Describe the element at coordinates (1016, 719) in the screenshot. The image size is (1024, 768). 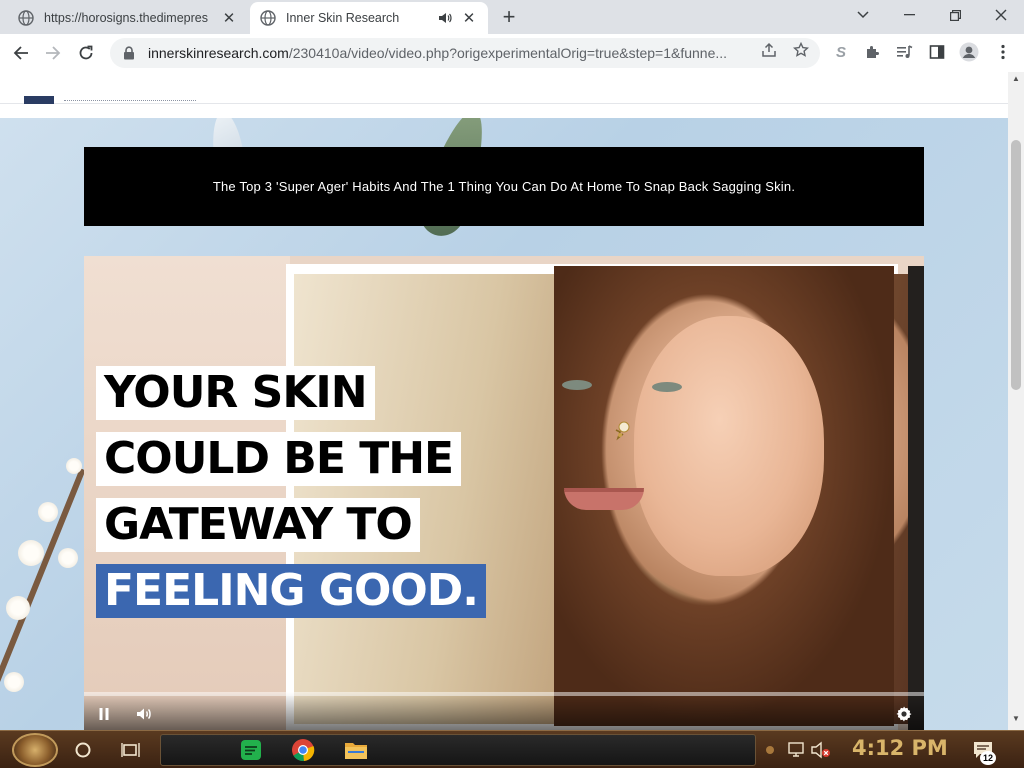
I see `scroll-down-arrow-icon: ▼` at that location.